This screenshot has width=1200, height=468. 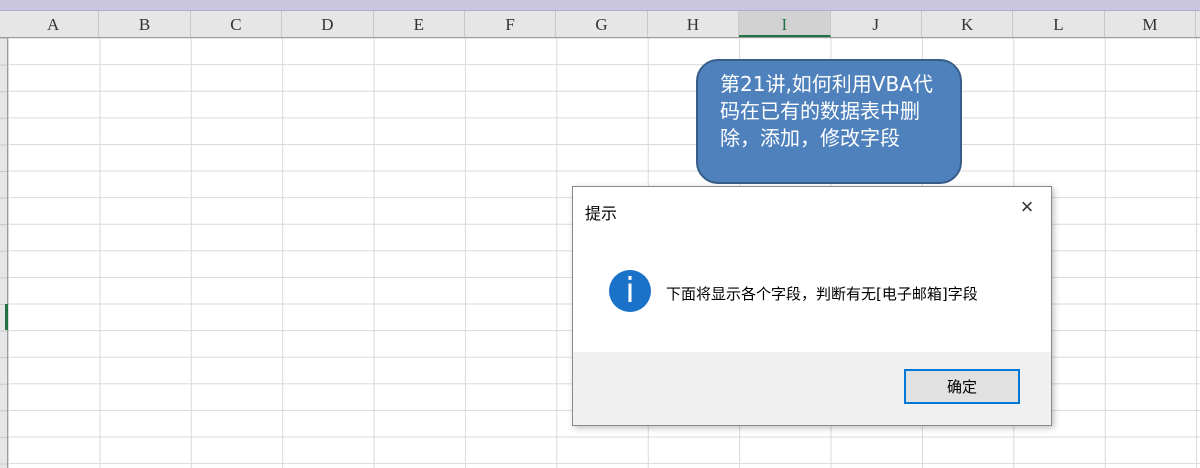 What do you see at coordinates (962, 386) in the screenshot?
I see `ok-button: 确定` at bounding box center [962, 386].